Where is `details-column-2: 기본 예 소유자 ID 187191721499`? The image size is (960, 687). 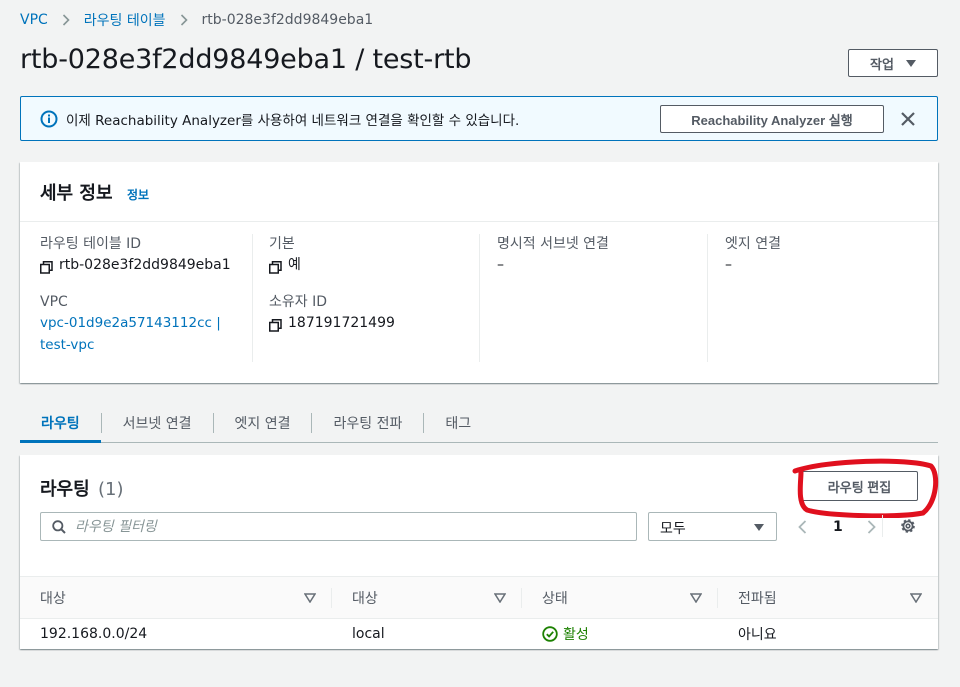 details-column-2: 기본 예 소유자 ID 187191721499 is located at coordinates (366, 298).